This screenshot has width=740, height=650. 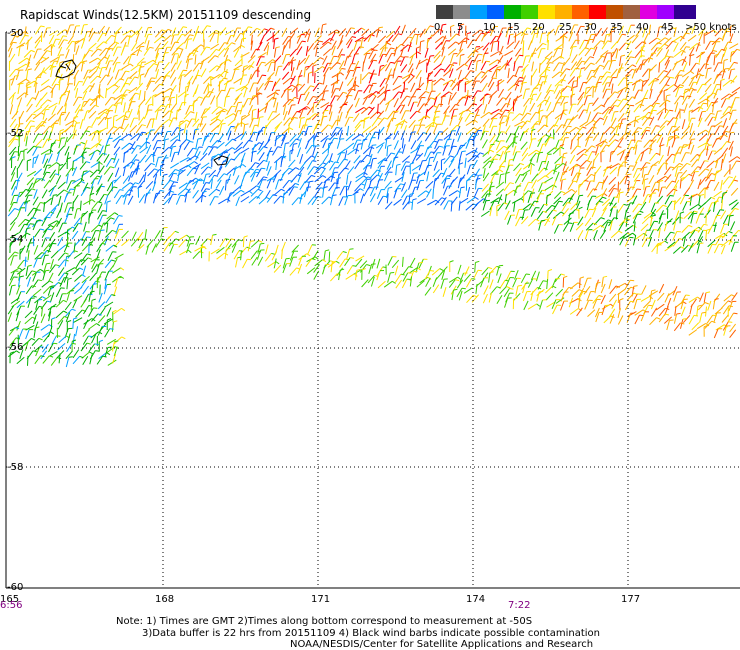 What do you see at coordinates (320, 599) in the screenshot?
I see `lon-label: 171` at bounding box center [320, 599].